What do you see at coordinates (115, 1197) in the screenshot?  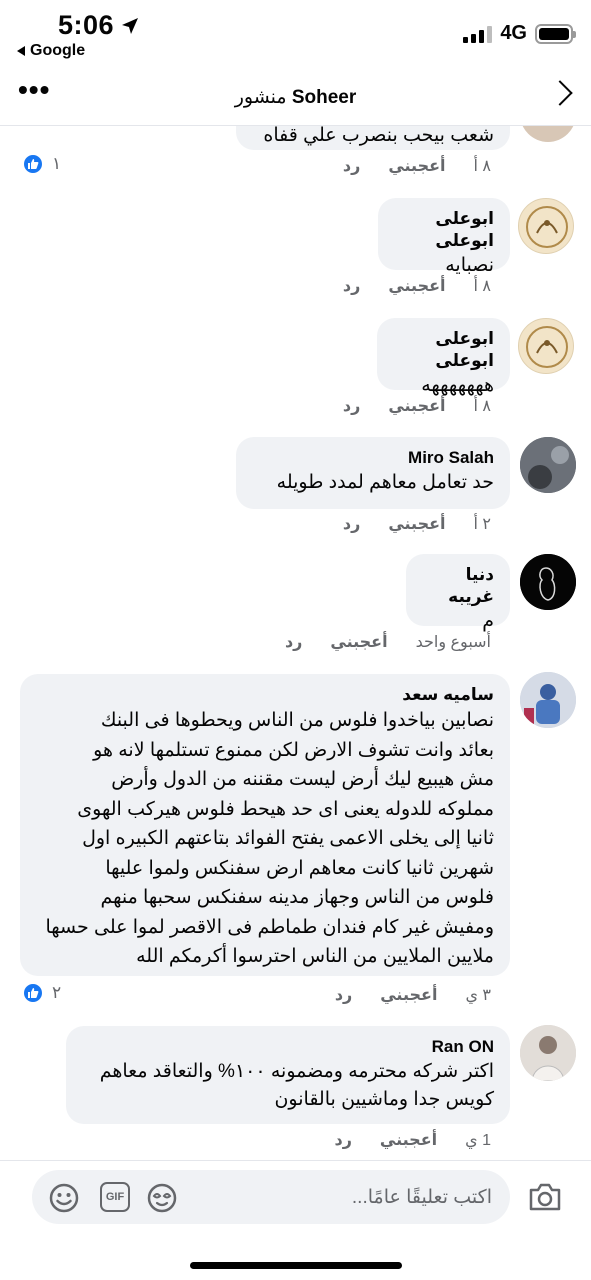 I see `gif-icon: GIF` at bounding box center [115, 1197].